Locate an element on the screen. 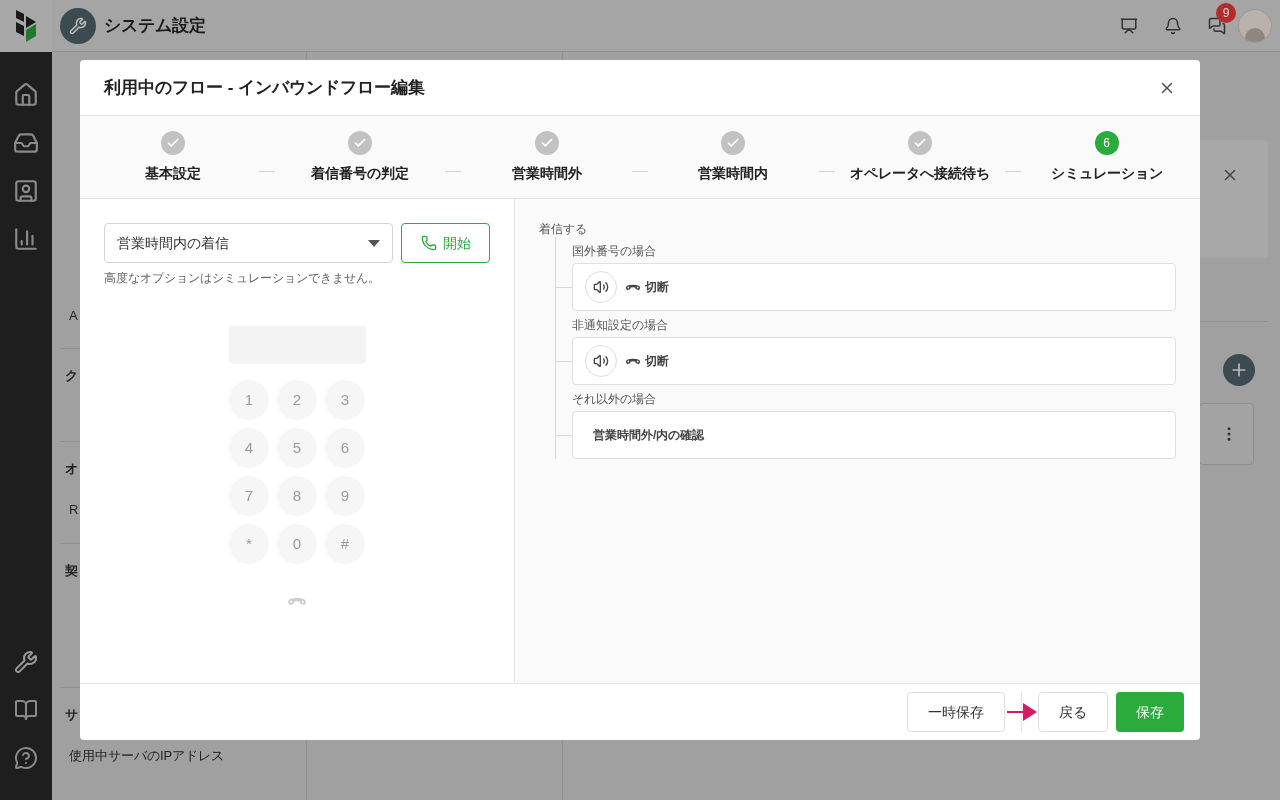 Image resolution: width=1280 pixels, height=800 pixels. step-label: 着信番号の判定 is located at coordinates (360, 173).